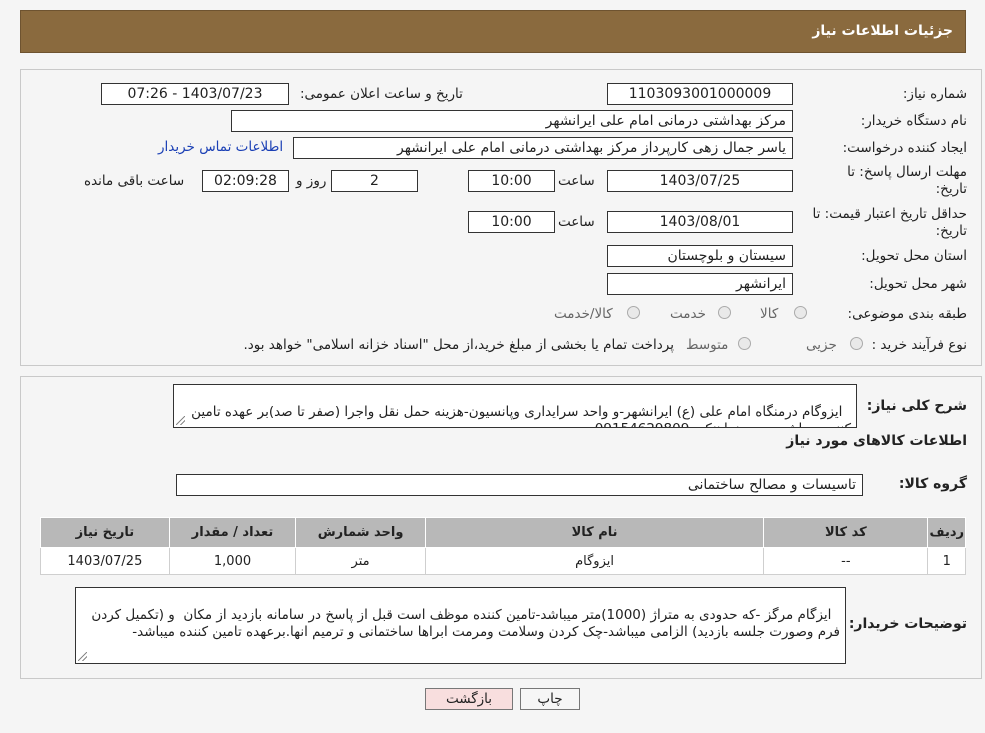  Describe the element at coordinates (934, 94) in the screenshot. I see `need-number-label: شماره نیاز:` at that location.